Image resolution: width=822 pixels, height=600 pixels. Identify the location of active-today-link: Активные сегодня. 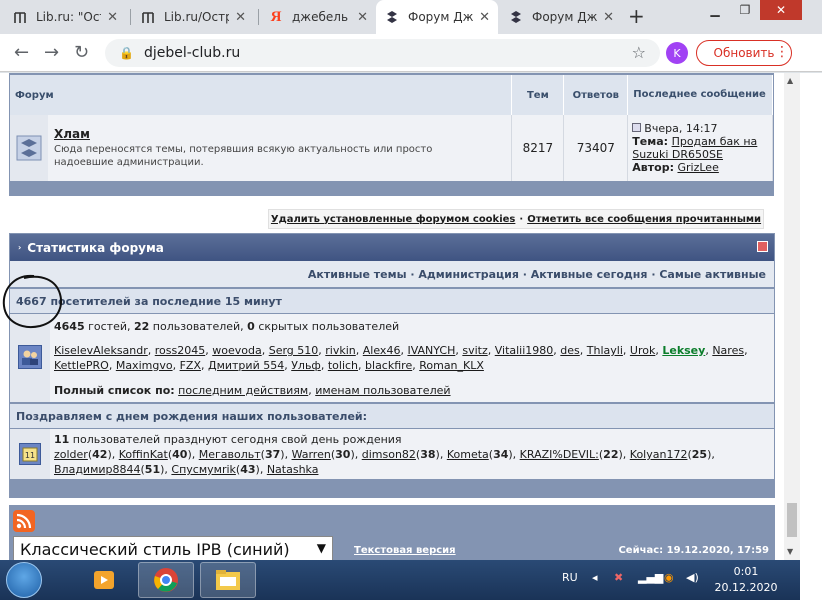
(589, 274).